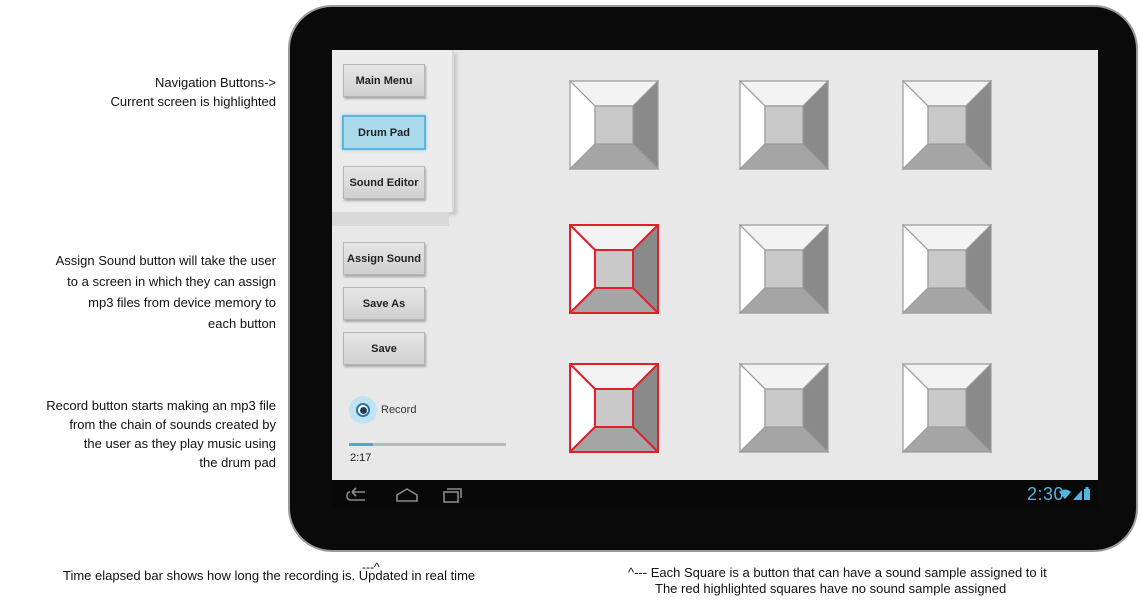 This screenshot has height=607, width=1142. What do you see at coordinates (165, 260) in the screenshot?
I see `annotation-line: Assign Sound button will take the user` at bounding box center [165, 260].